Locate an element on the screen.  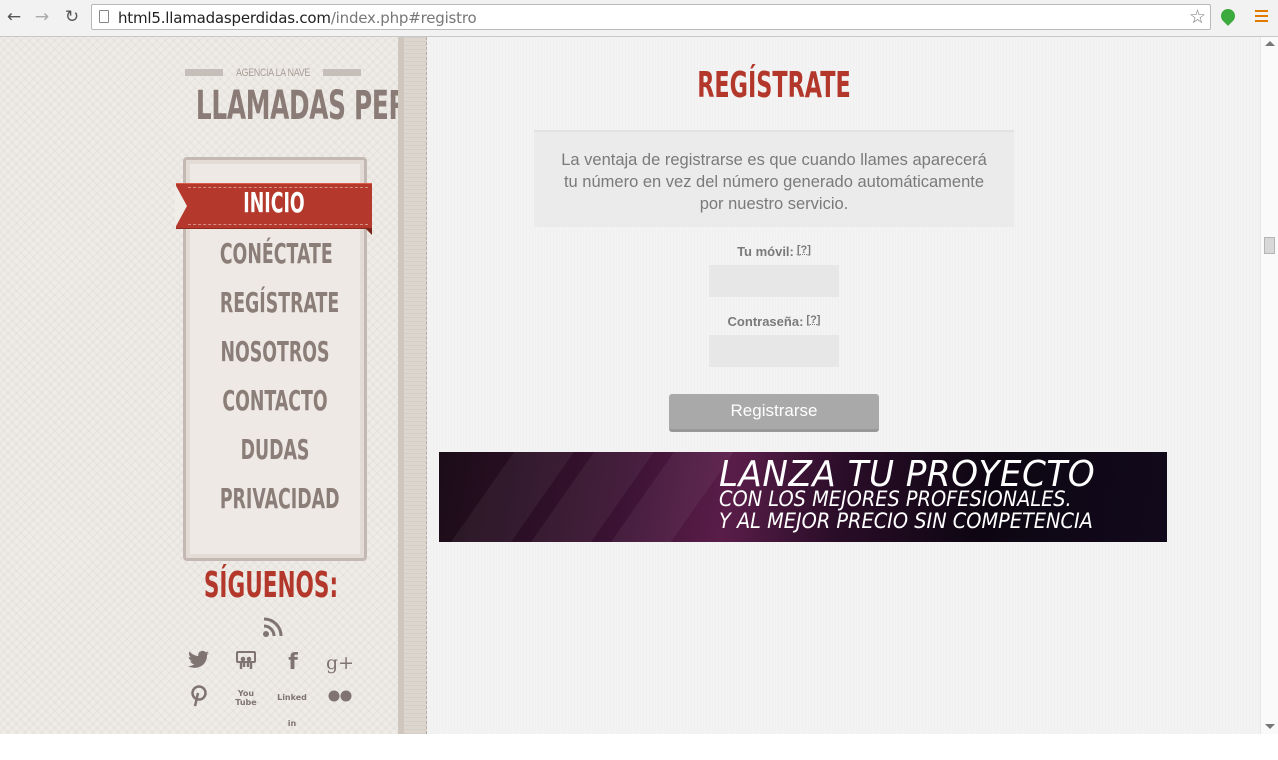
follow-heading: SÍGUENOS: is located at coordinates (271, 585).